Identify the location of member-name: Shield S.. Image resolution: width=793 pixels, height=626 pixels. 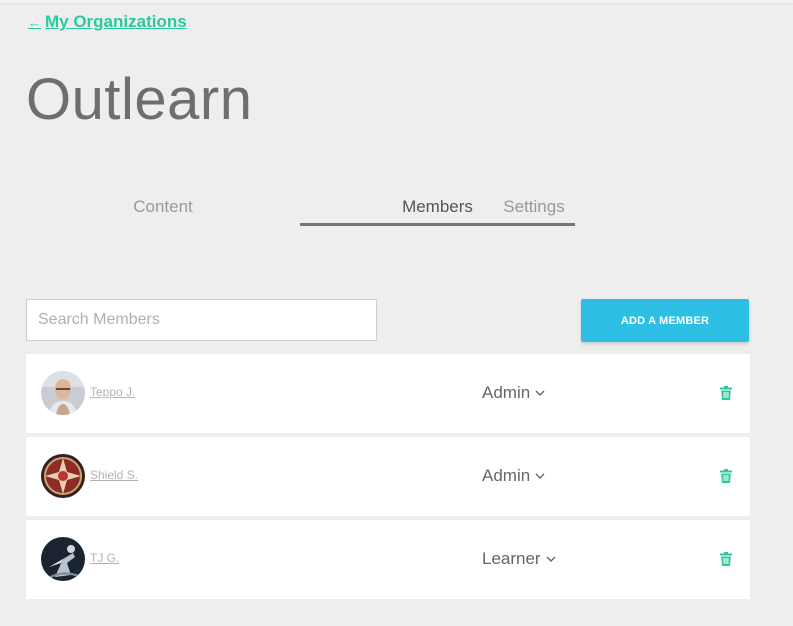
(114, 475).